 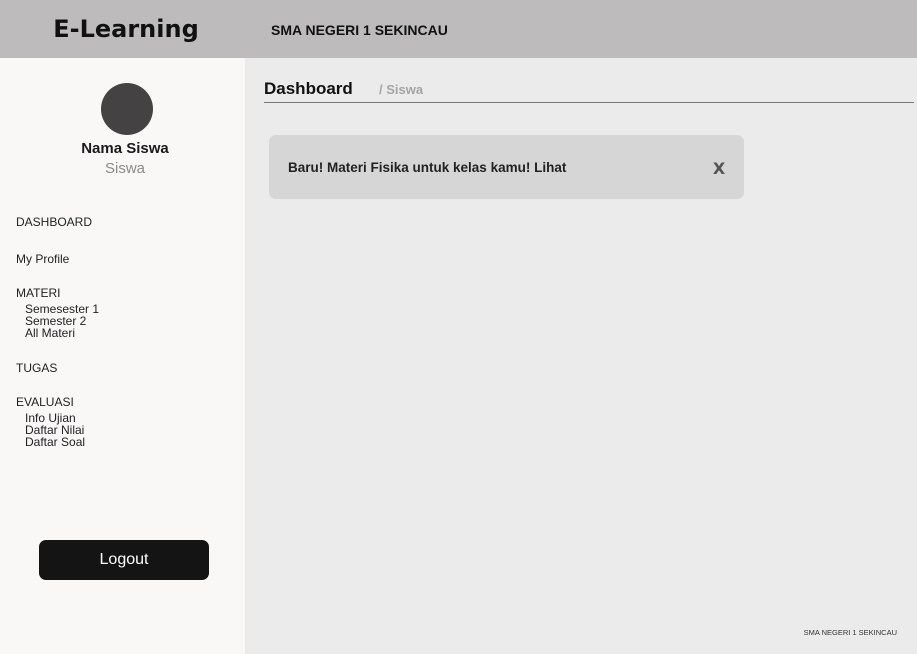 What do you see at coordinates (36, 368) in the screenshot?
I see `sidebar-item-tugas: TUGAS` at bounding box center [36, 368].